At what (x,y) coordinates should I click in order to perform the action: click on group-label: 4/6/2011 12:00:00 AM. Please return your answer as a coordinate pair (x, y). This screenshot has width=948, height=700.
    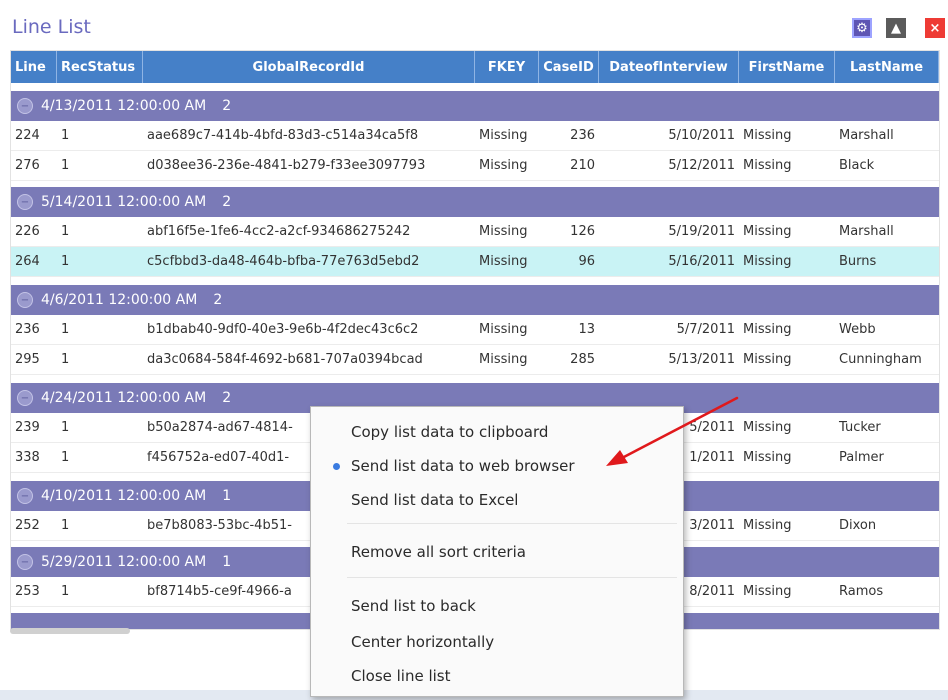
    Looking at the image, I should click on (119, 300).